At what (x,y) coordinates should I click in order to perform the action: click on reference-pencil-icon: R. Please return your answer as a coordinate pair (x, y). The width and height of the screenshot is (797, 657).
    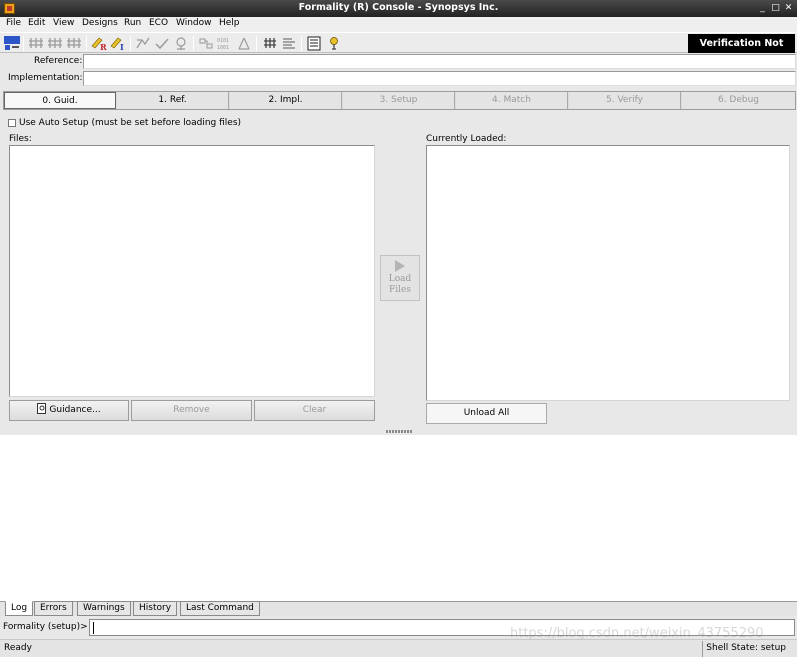
    Looking at the image, I should click on (99, 43).